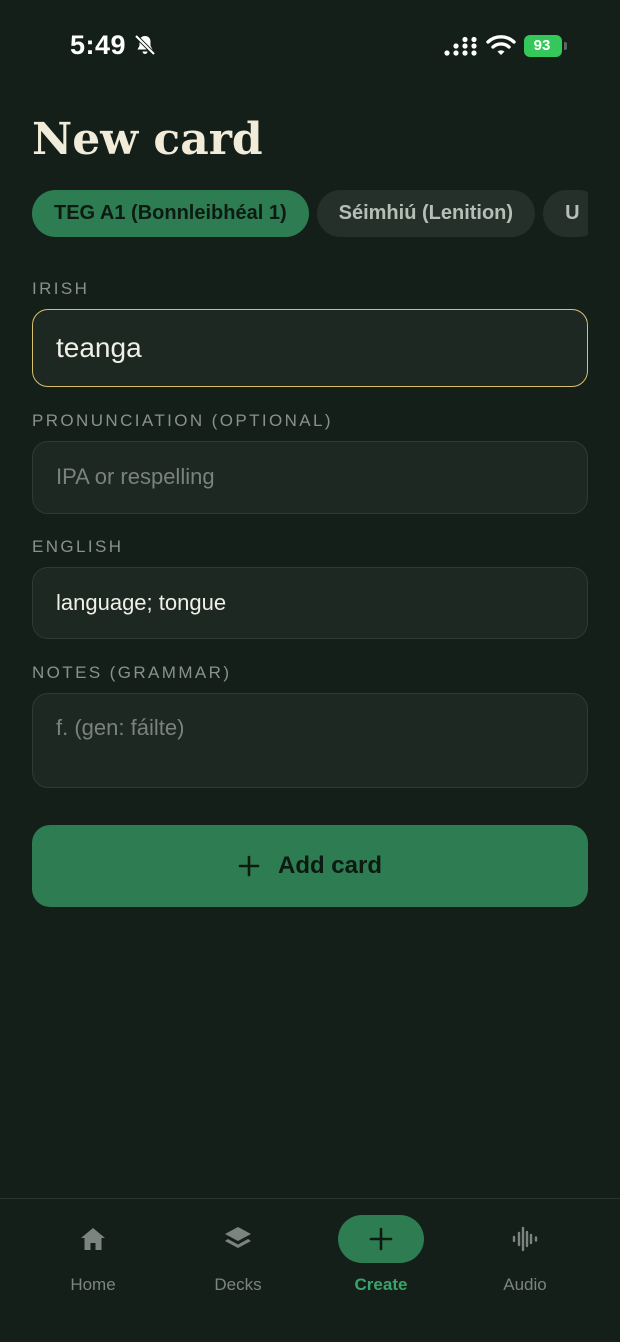  I want to click on english-input: language; tongue, so click(310, 603).